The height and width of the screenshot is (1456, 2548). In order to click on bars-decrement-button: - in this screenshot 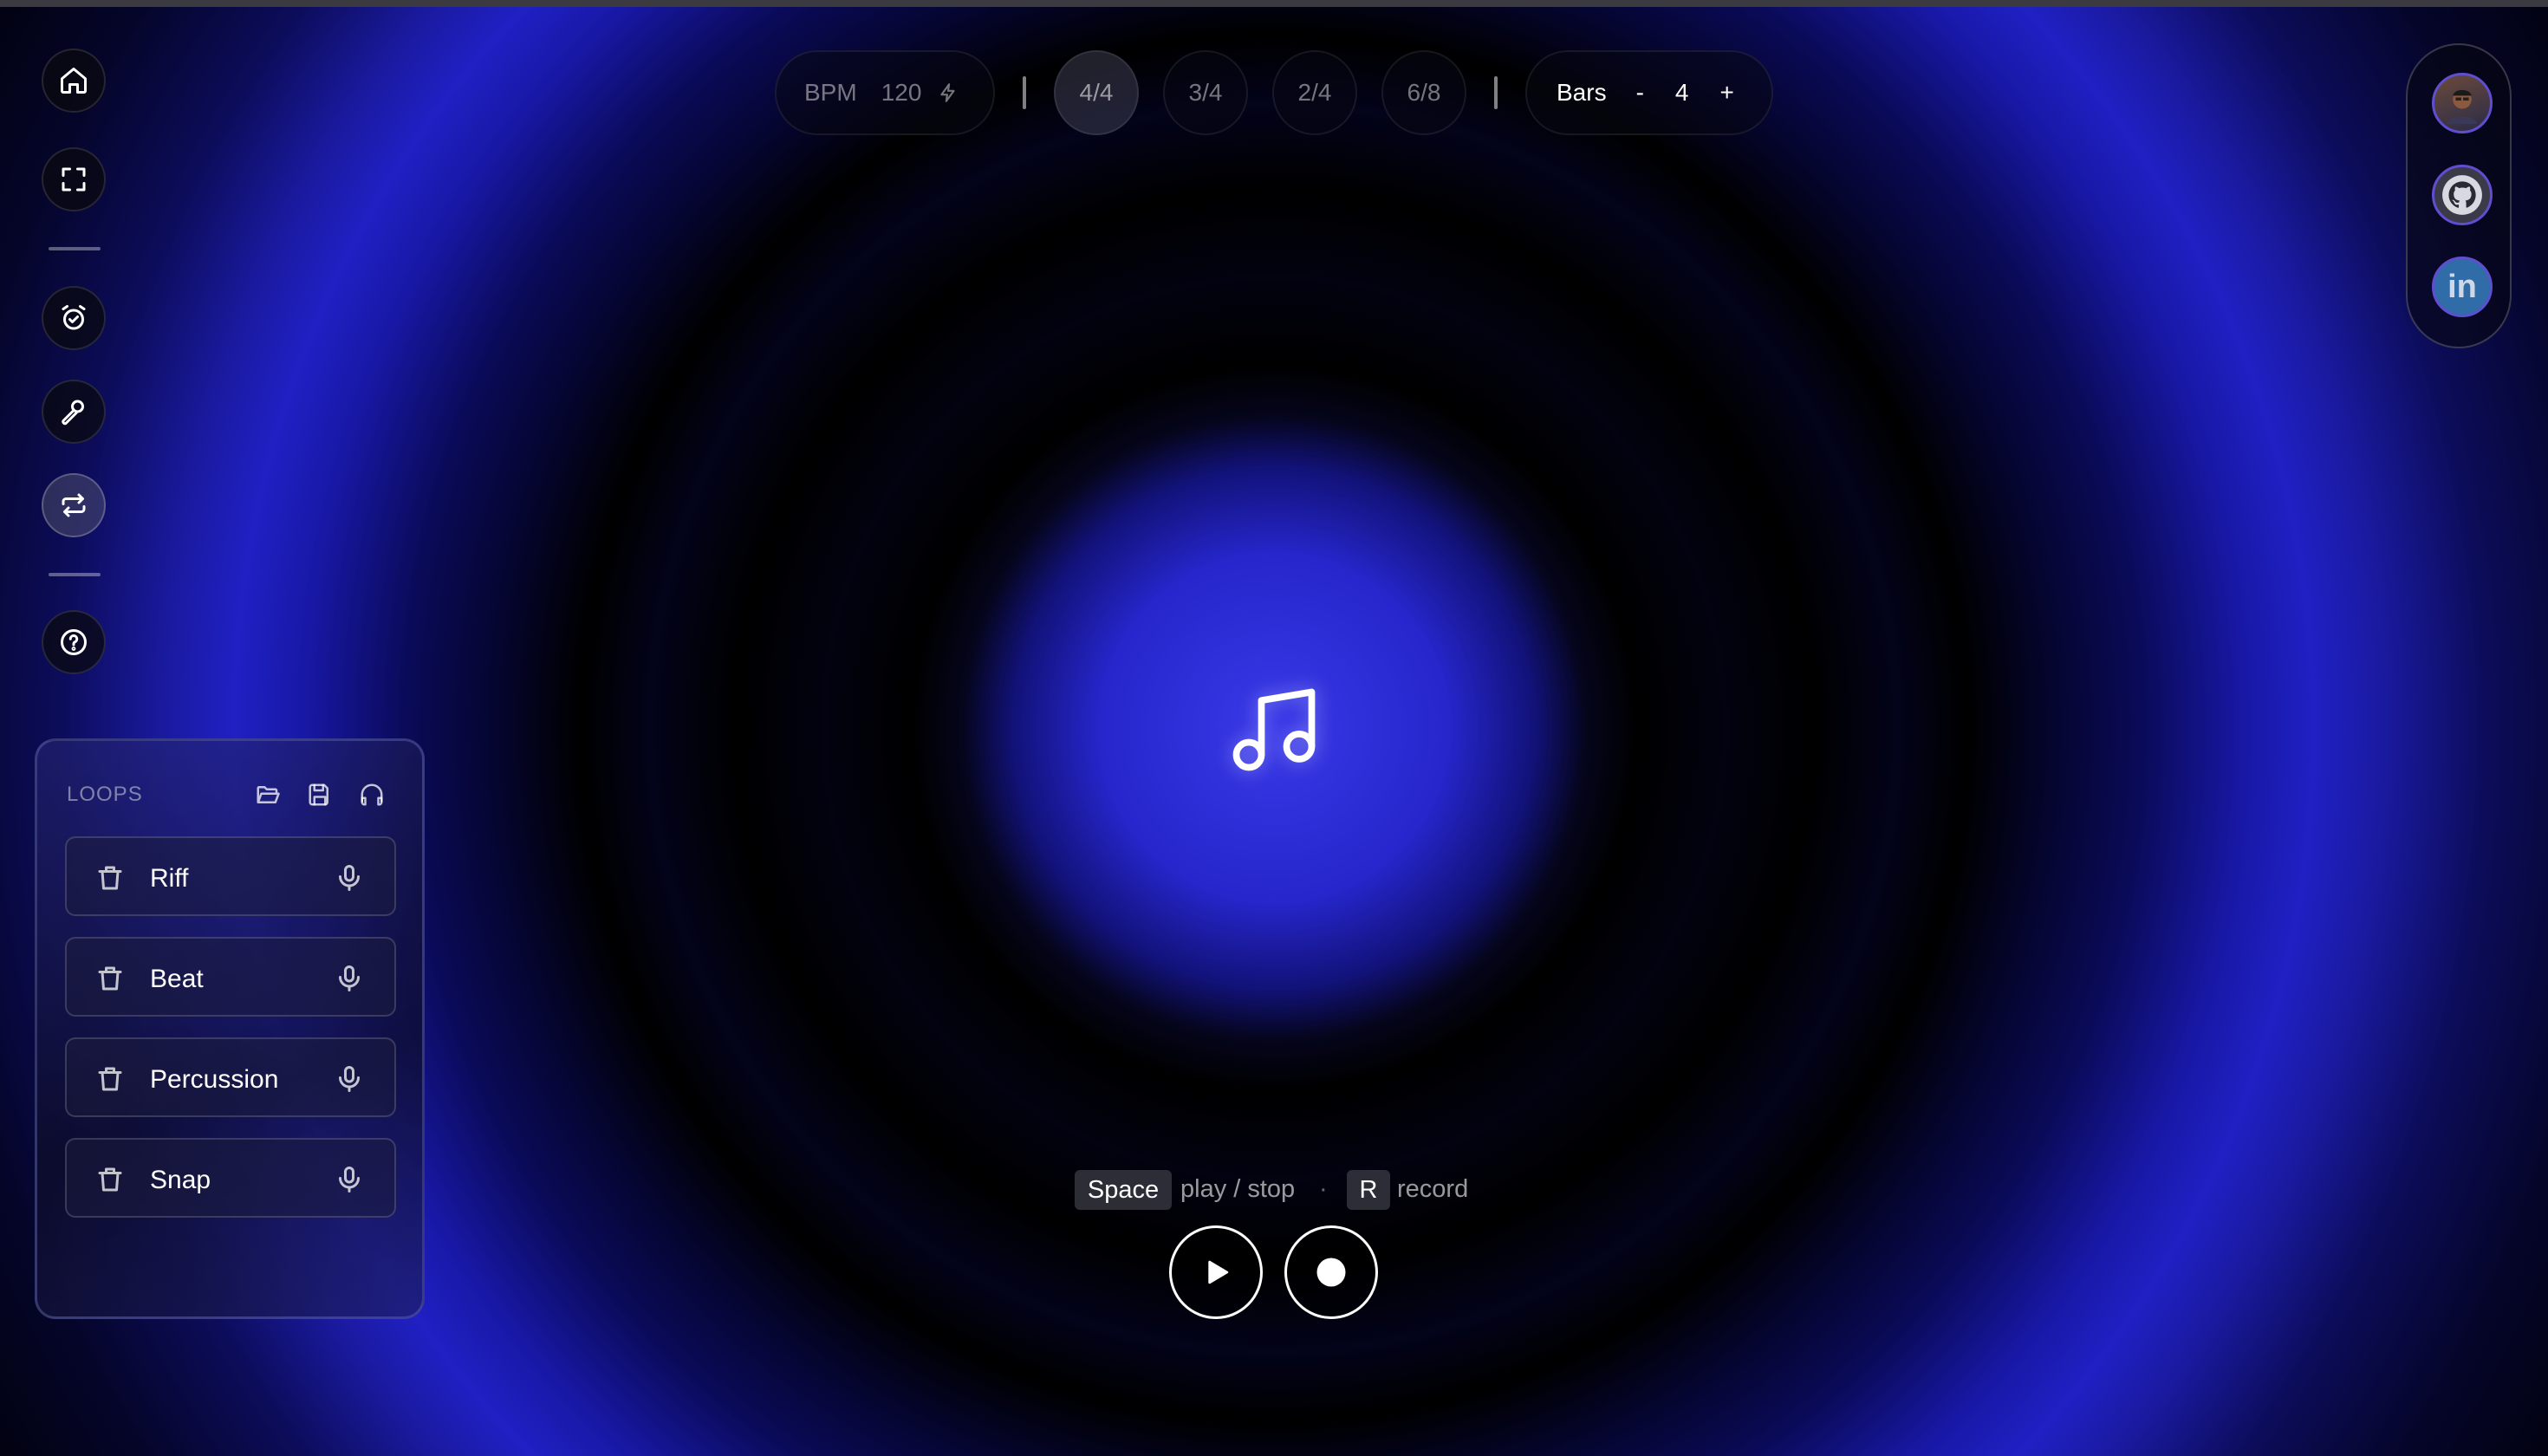, I will do `click(1640, 93)`.